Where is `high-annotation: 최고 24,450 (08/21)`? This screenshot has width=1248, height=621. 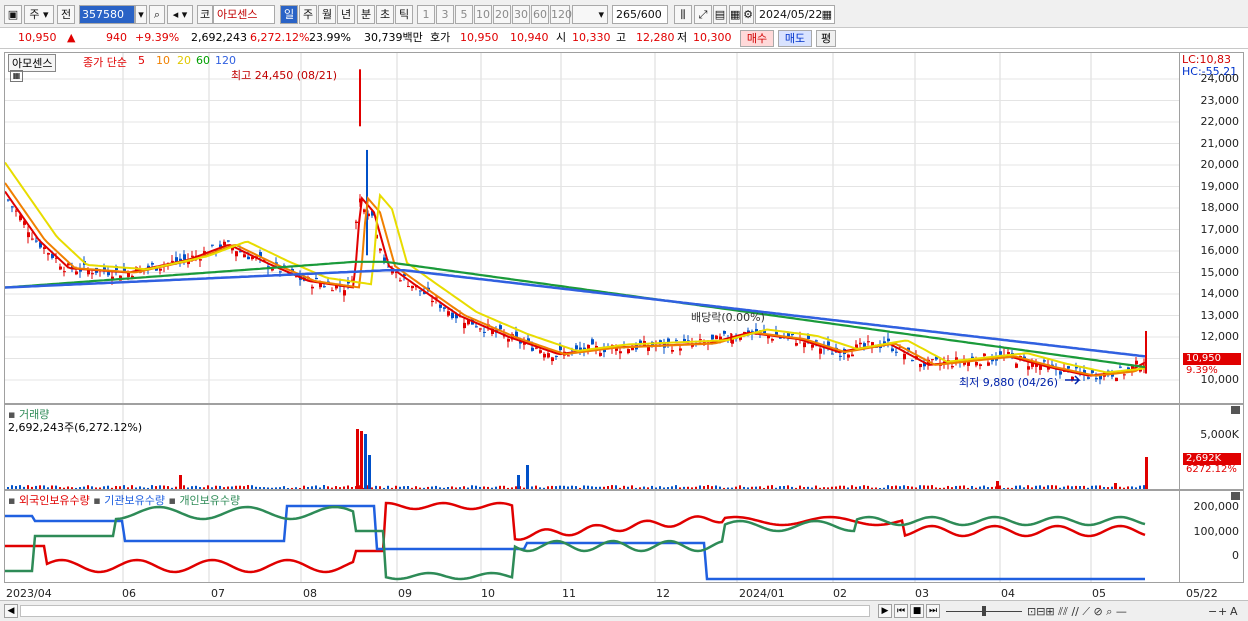 high-annotation: 최고 24,450 (08/21) is located at coordinates (284, 75).